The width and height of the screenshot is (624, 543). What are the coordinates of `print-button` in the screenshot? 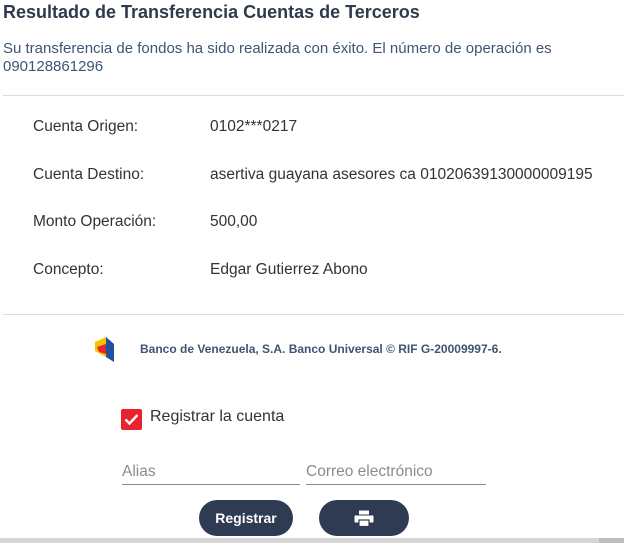 It's located at (364, 518).